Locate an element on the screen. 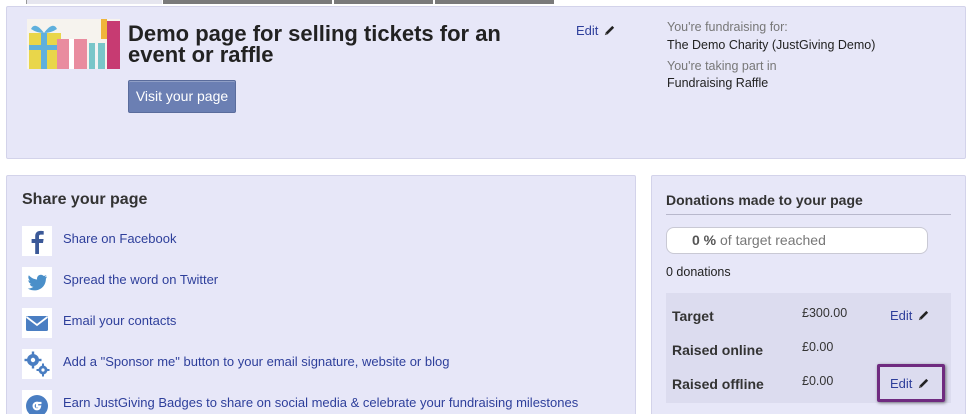 The height and width of the screenshot is (414, 973). share-email-link: Email your contacts is located at coordinates (119, 320).